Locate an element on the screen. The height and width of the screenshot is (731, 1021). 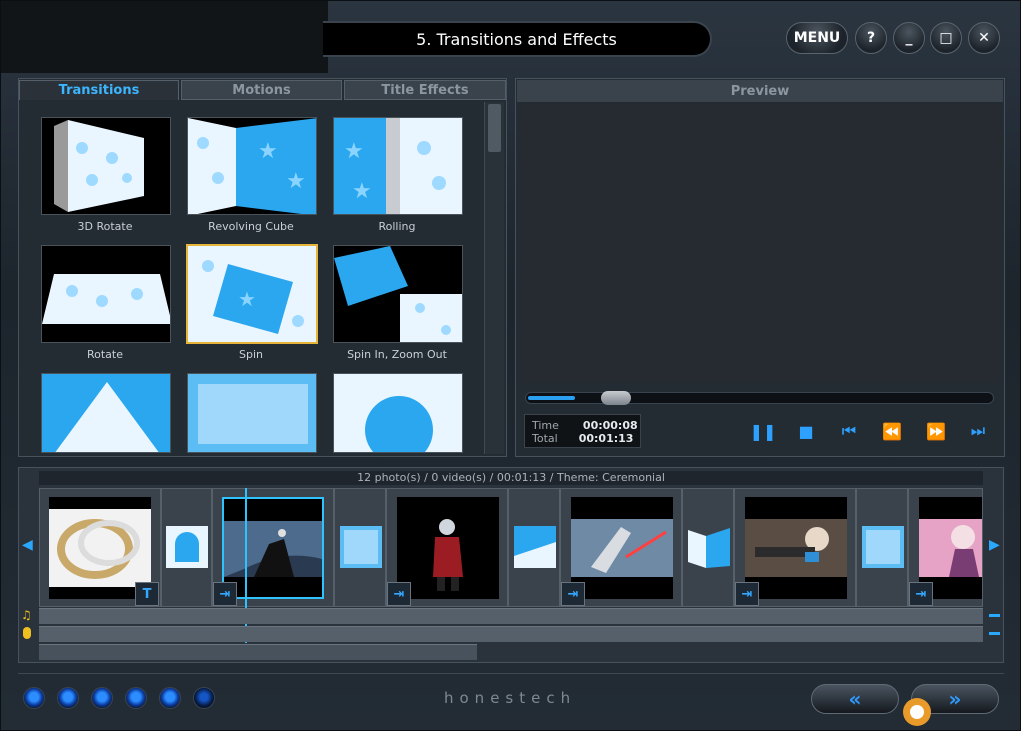
clip-thumbnail-mecha is located at coordinates (622, 548).